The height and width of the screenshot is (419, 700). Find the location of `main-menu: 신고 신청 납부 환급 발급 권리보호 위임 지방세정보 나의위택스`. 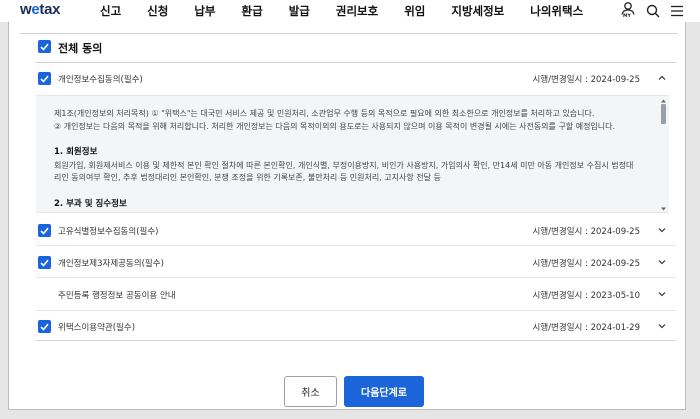

main-menu: 신고 신청 납부 환급 발급 권리보호 위임 지방세정보 나의위택스 is located at coordinates (354, 11).